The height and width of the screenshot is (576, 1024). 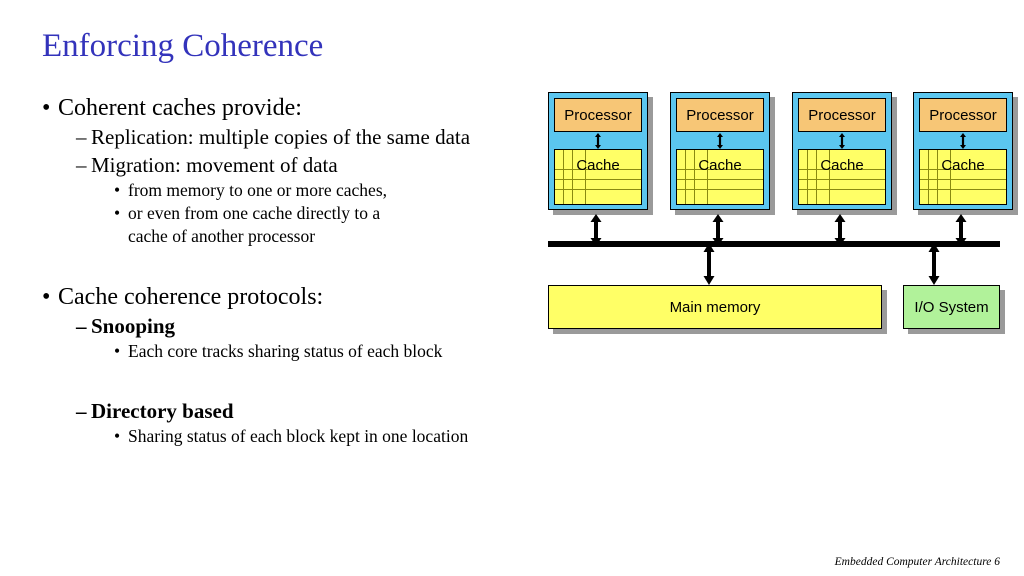 I want to click on bullet-directory-based: – Directory based, so click(x=306, y=411).